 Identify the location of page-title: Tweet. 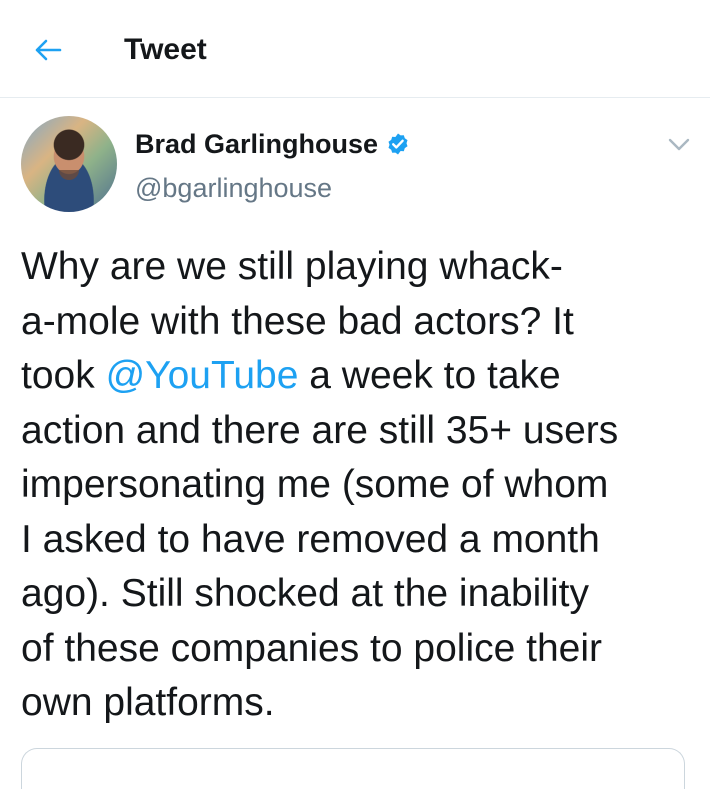
(165, 49).